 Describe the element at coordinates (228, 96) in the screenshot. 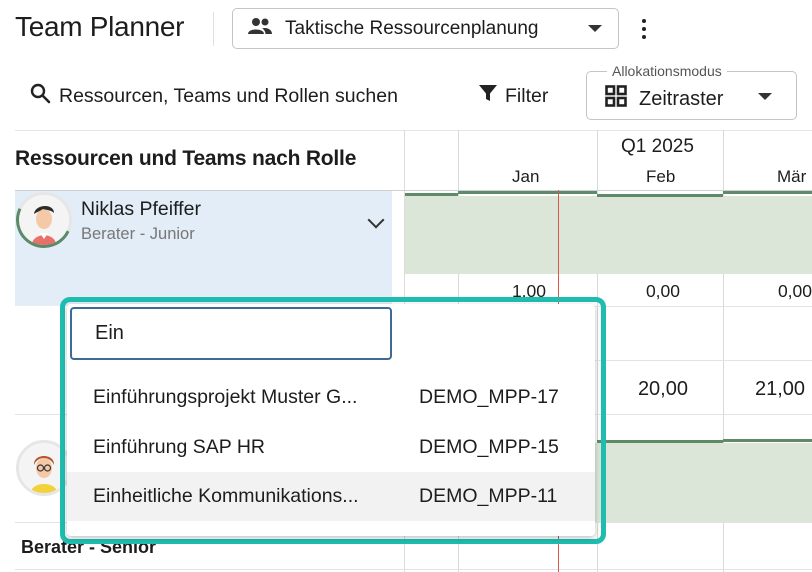

I see `search-label: Ressourcen, Teams und Rollen suchen` at that location.